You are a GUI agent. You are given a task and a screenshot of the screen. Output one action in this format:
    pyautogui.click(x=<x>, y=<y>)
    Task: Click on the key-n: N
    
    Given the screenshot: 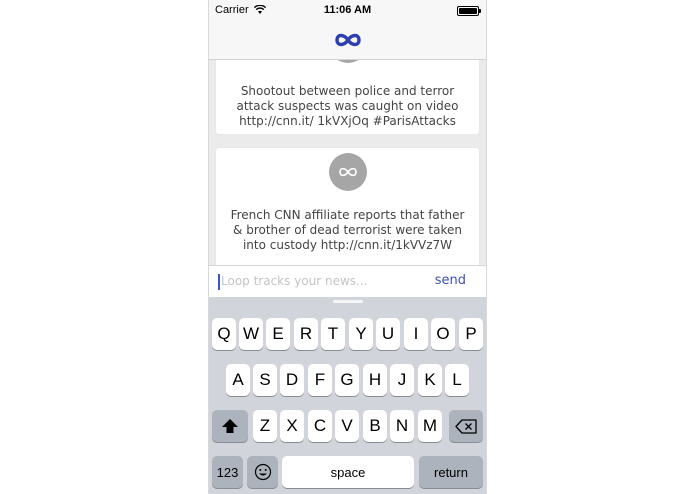 What is the action you would take?
    pyautogui.click(x=402, y=426)
    